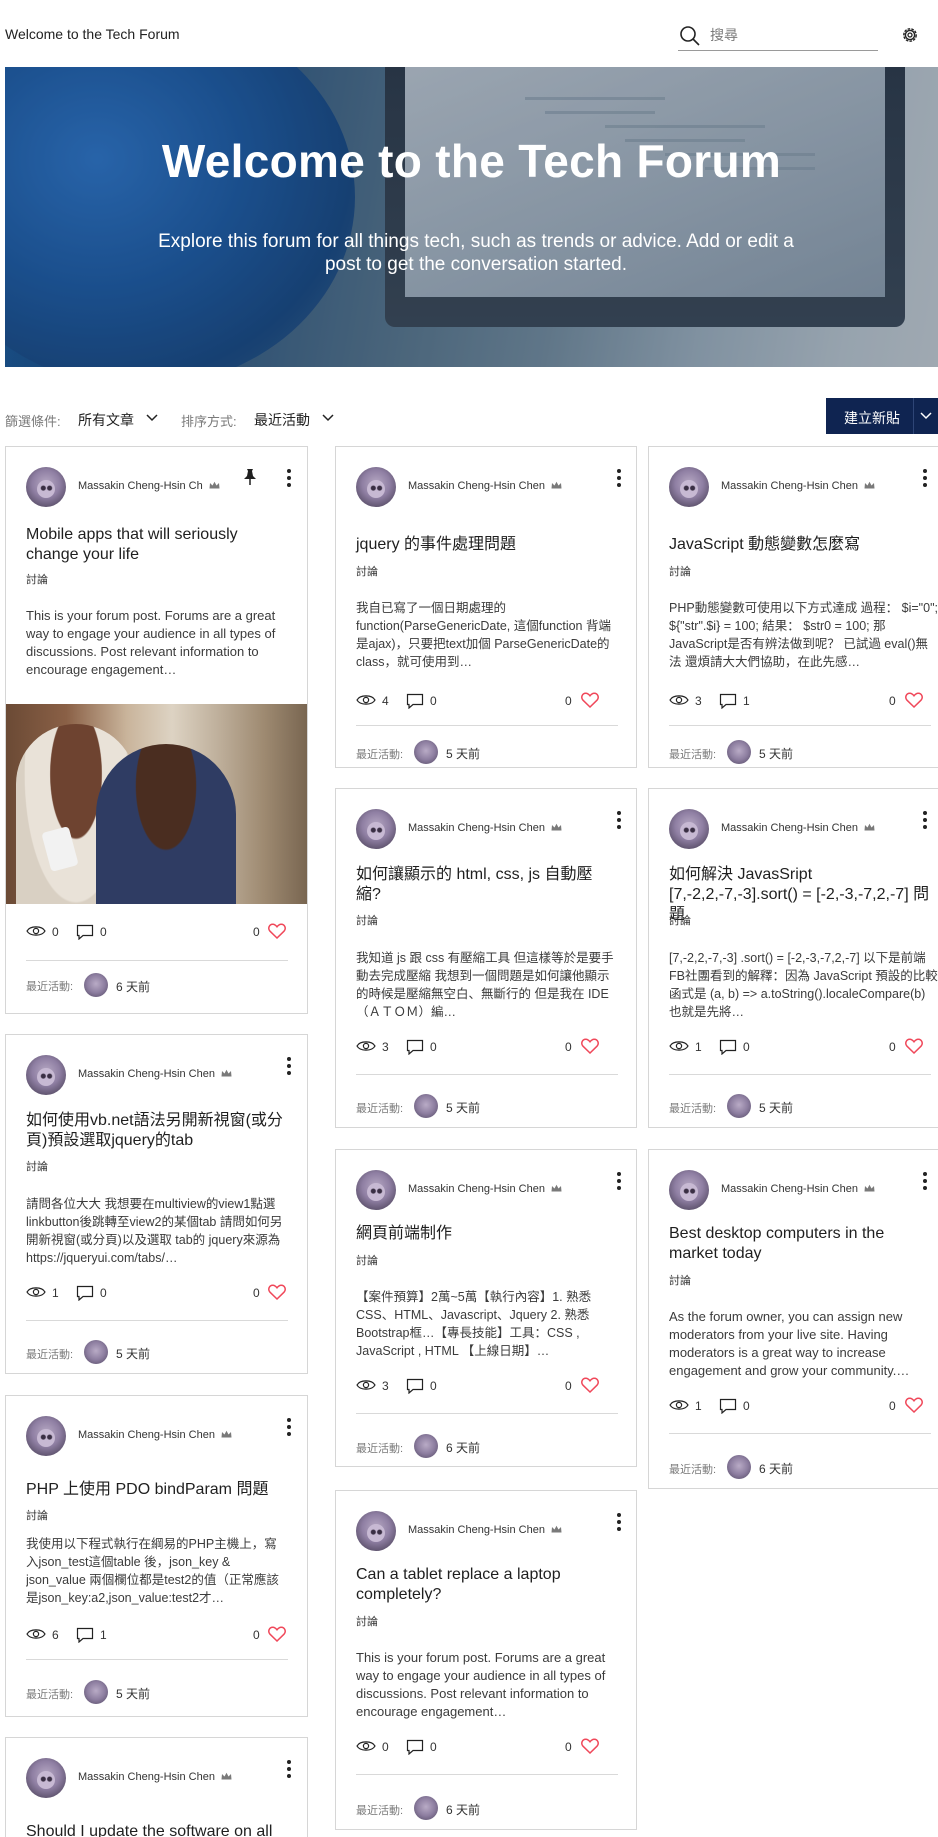  I want to click on post-title: 網頁前端制作, so click(487, 1234).